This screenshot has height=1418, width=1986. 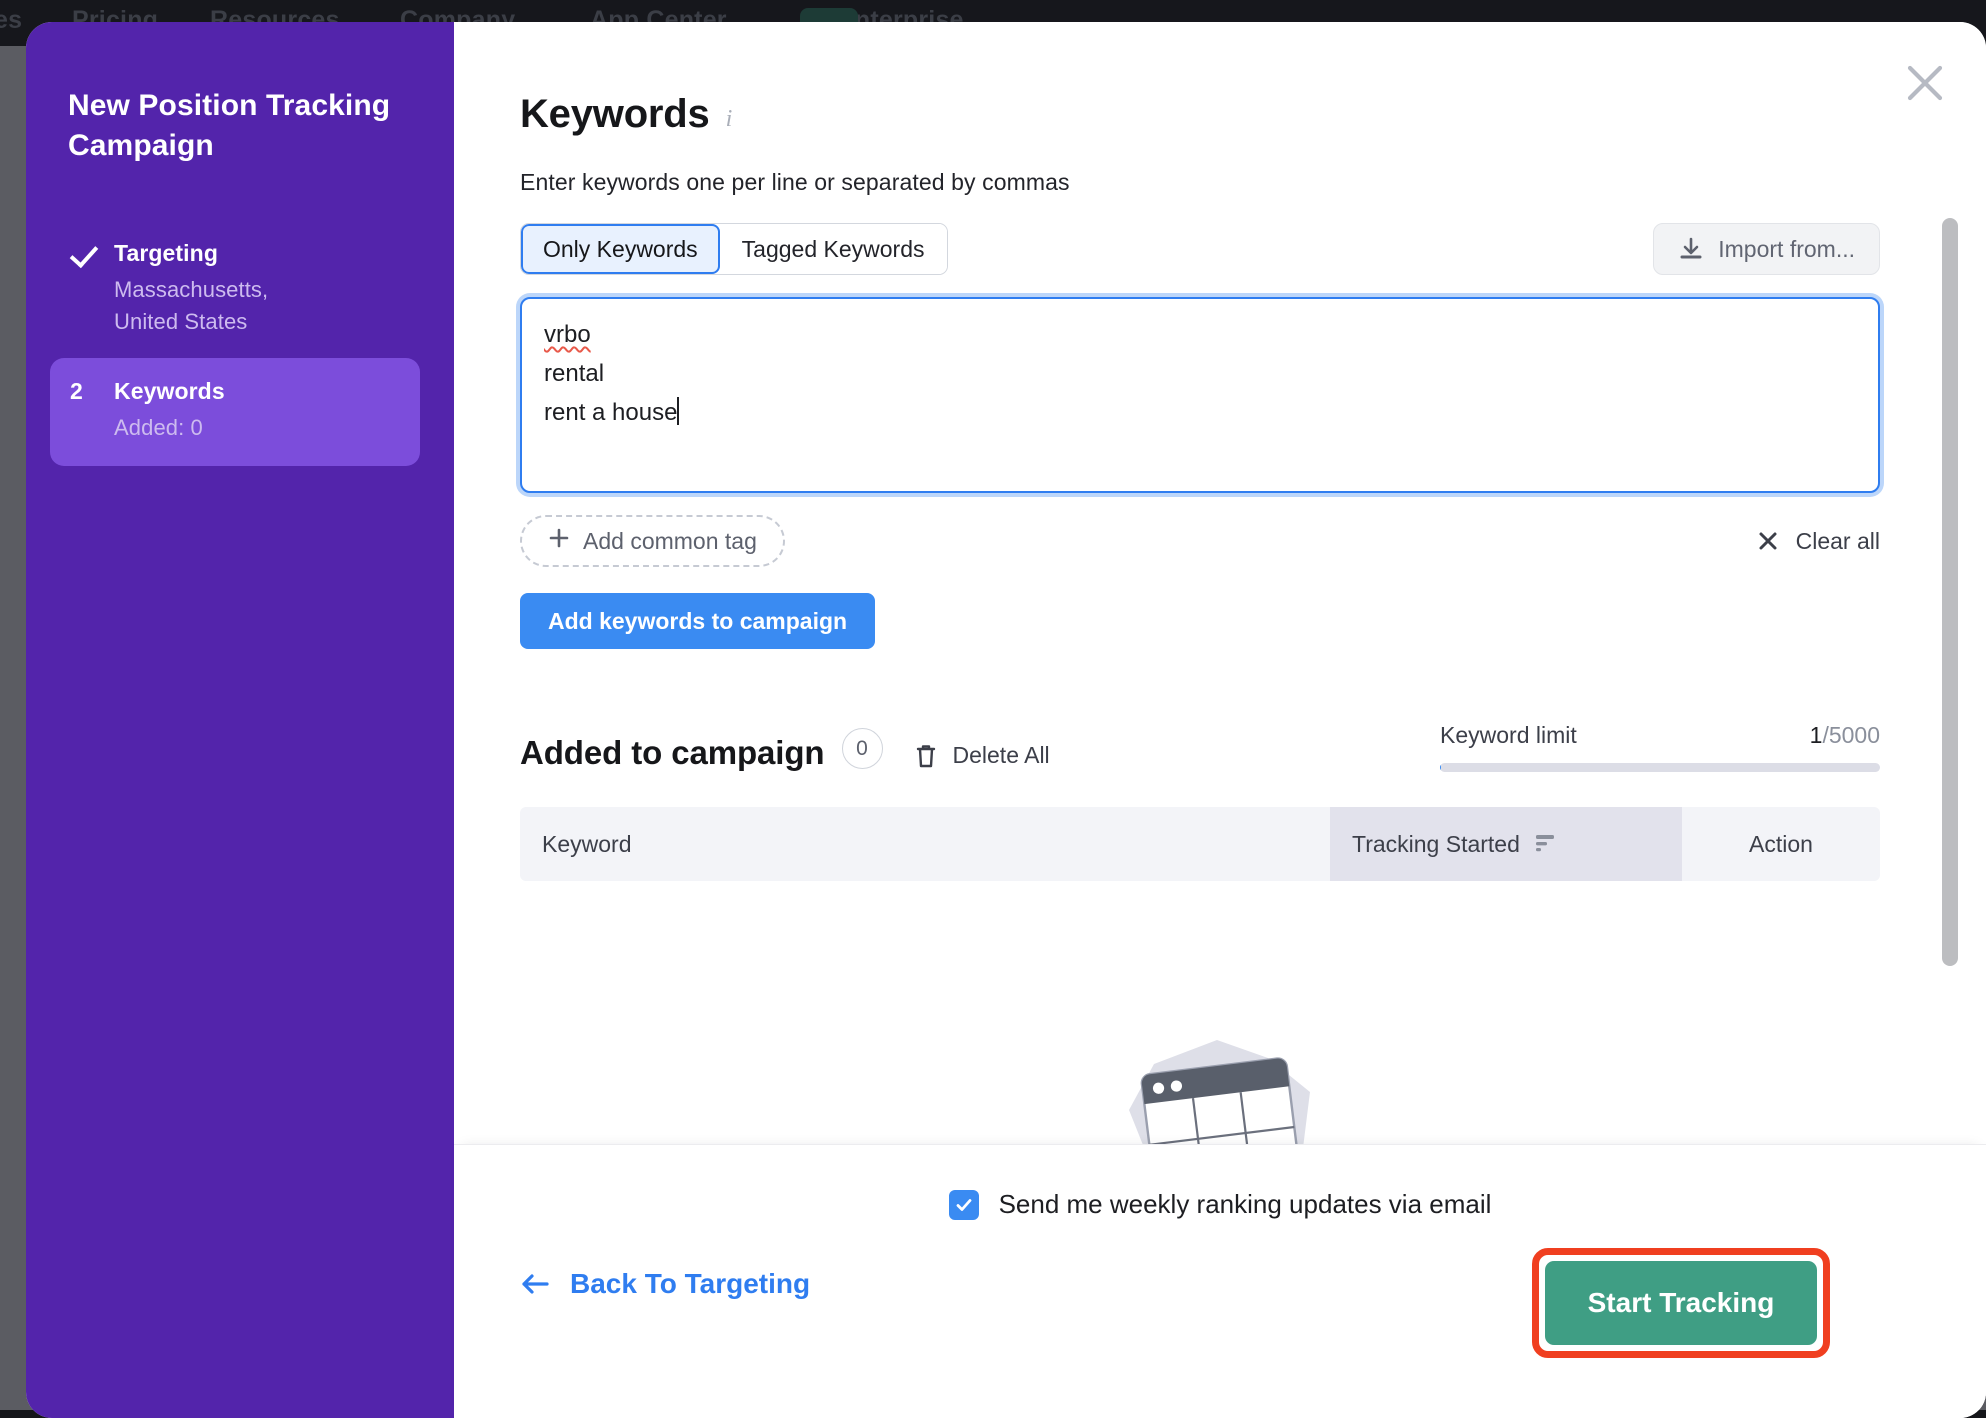 I want to click on keyword-limit-widget: Keyword limit 1/5000, so click(x=1660, y=747).